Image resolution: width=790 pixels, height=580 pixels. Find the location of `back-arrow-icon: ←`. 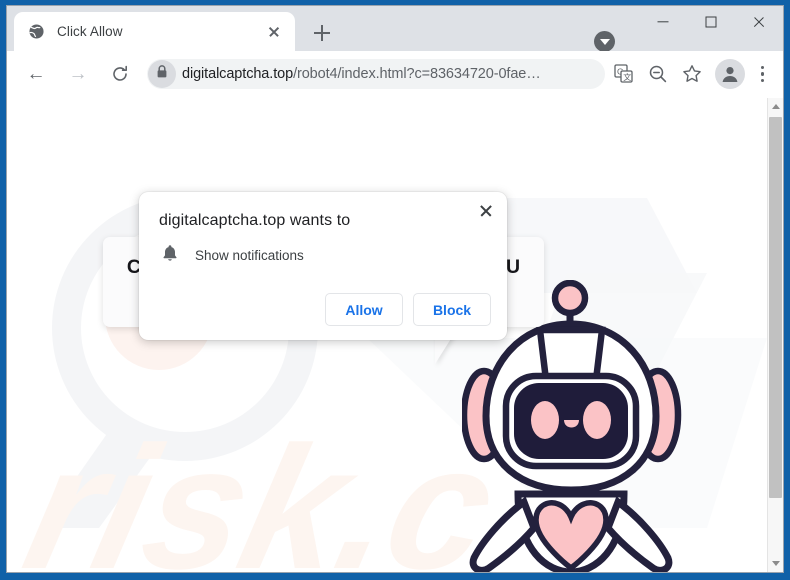

back-arrow-icon: ← is located at coordinates (36, 74).